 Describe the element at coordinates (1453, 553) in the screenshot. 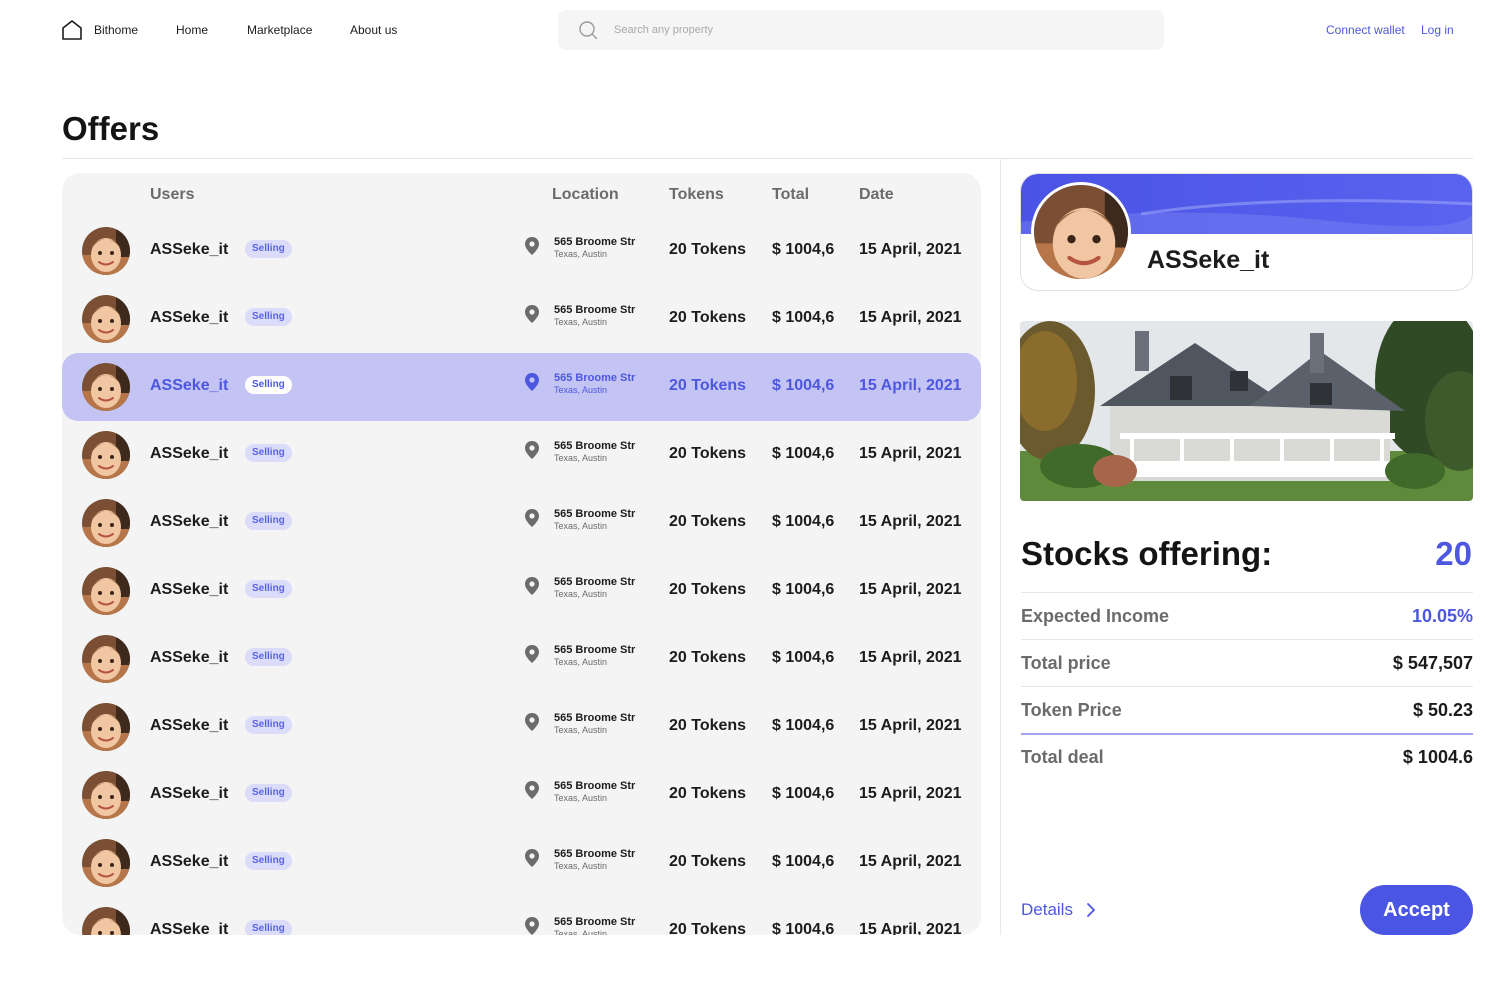

I see `stocks-offering-value: 20` at that location.